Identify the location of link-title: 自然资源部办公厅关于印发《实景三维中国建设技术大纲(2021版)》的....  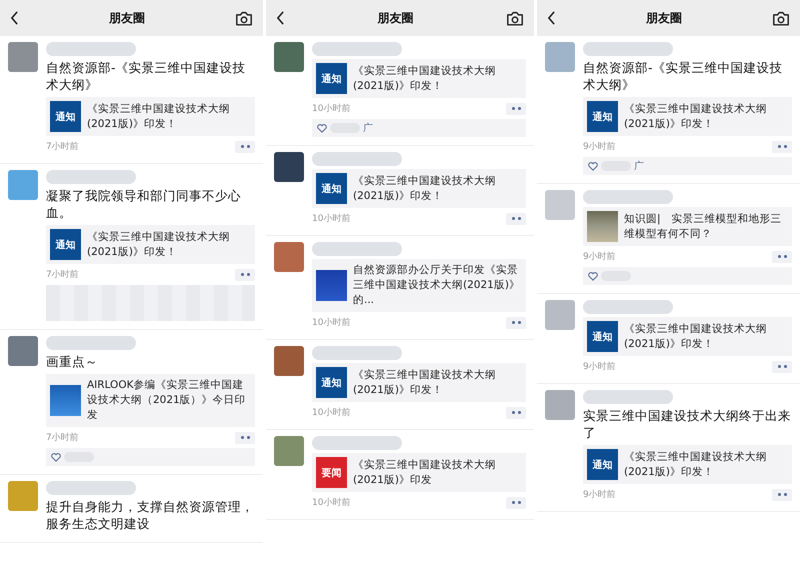
(437, 285).